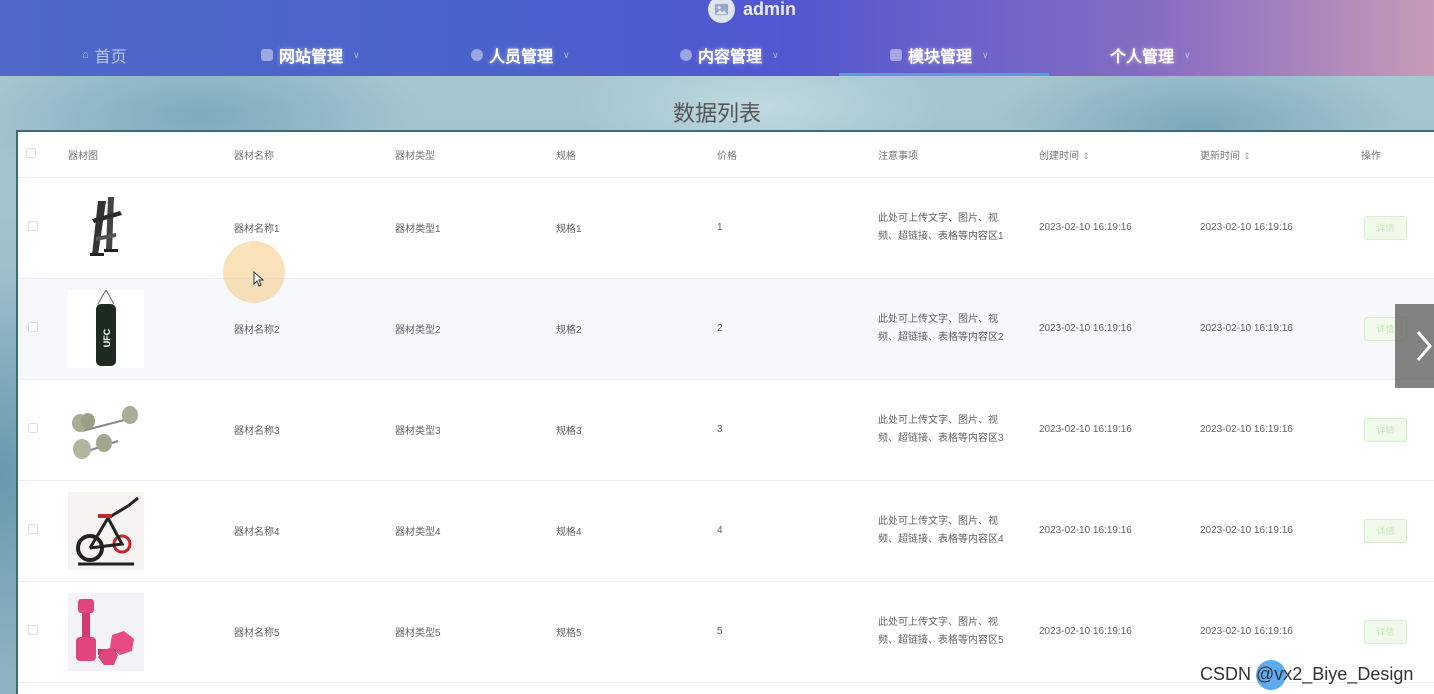 The image size is (1434, 694). What do you see at coordinates (257, 431) in the screenshot?
I see `equipment-name: 器材名称3` at bounding box center [257, 431].